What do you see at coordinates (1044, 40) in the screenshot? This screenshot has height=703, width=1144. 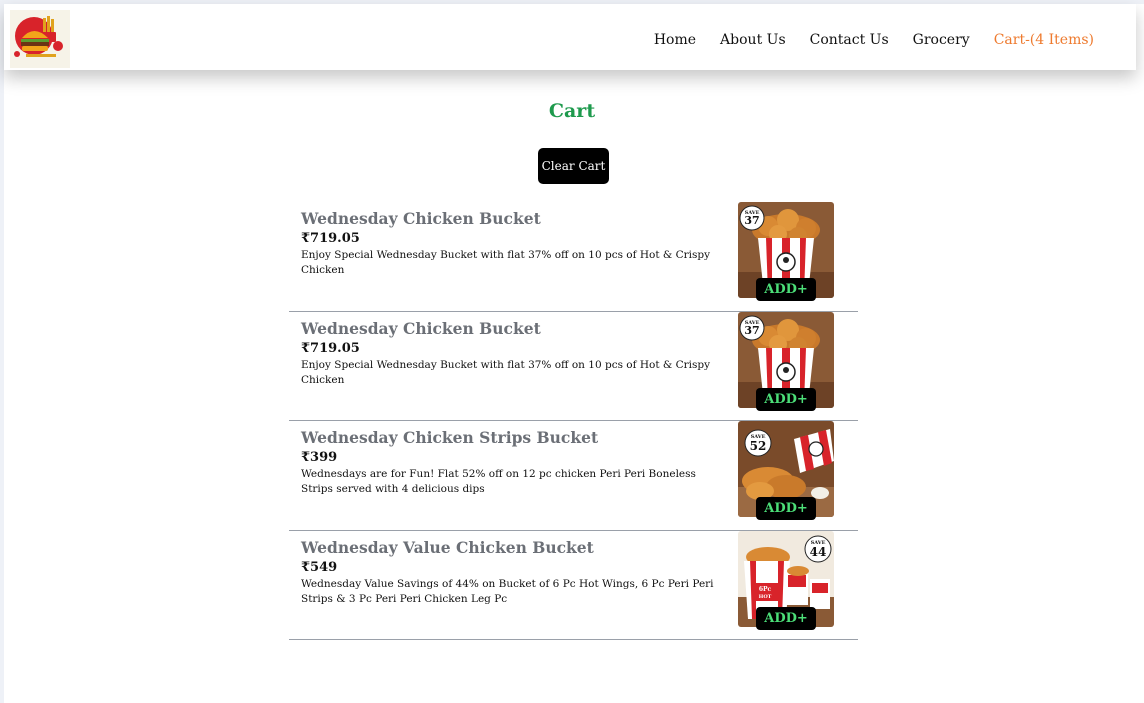 I see `nav-cart: Cart-(4 Items)` at bounding box center [1044, 40].